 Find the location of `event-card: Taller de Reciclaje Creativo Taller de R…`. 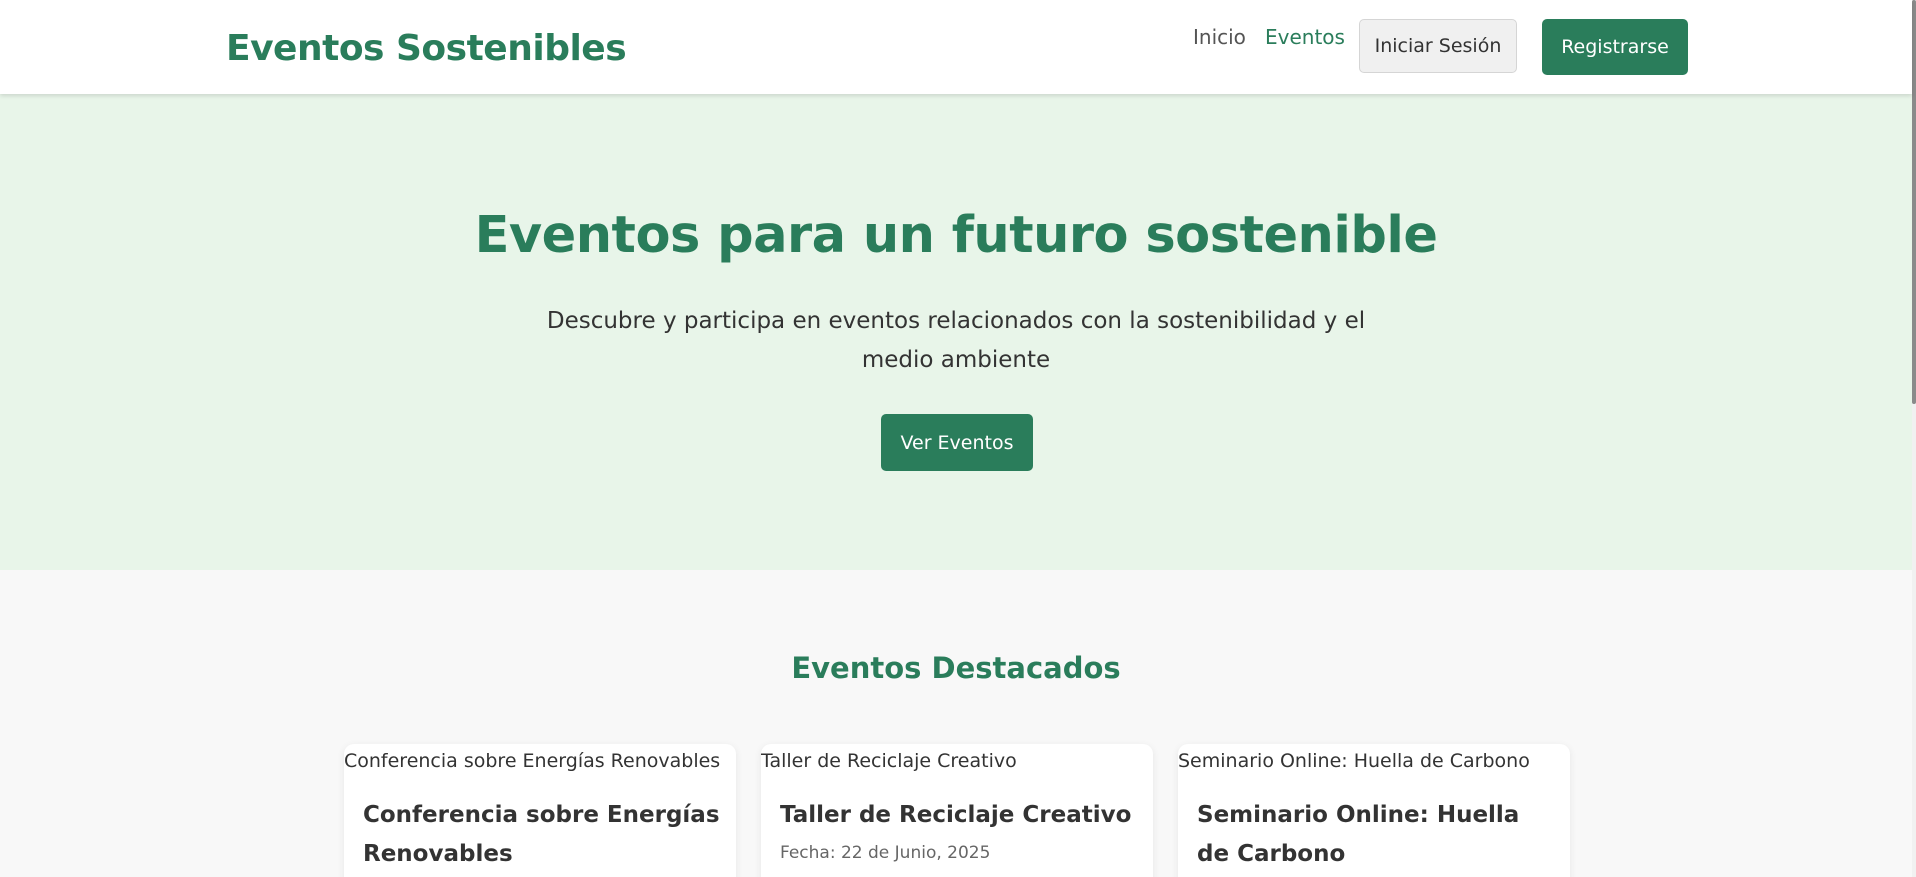

event-card: Taller de Reciclaje Creativo Taller de R… is located at coordinates (957, 810).